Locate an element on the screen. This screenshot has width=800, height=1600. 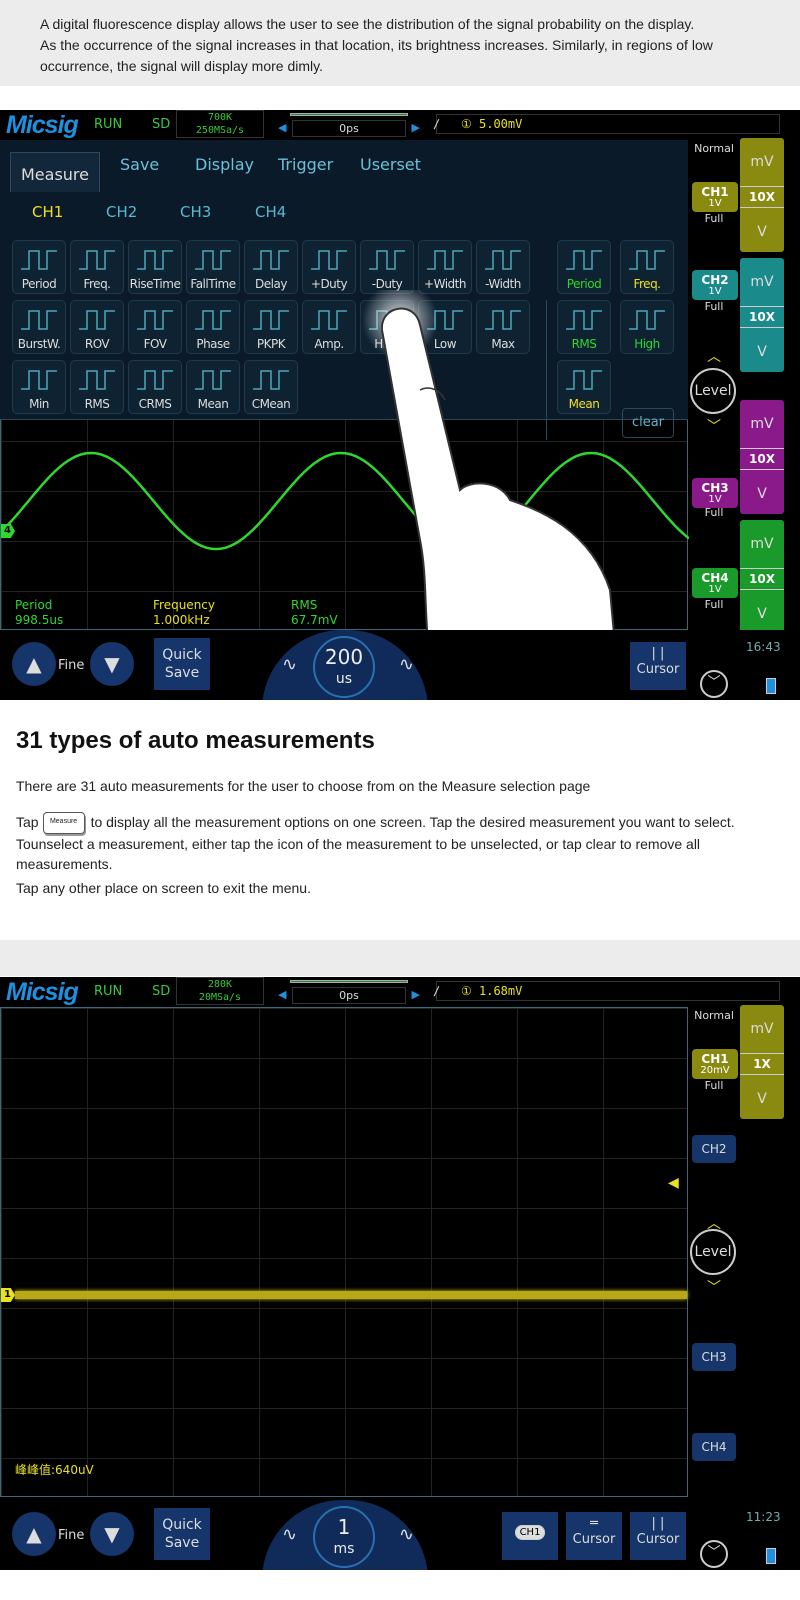
measure-option: +Width is located at coordinates (445, 267).